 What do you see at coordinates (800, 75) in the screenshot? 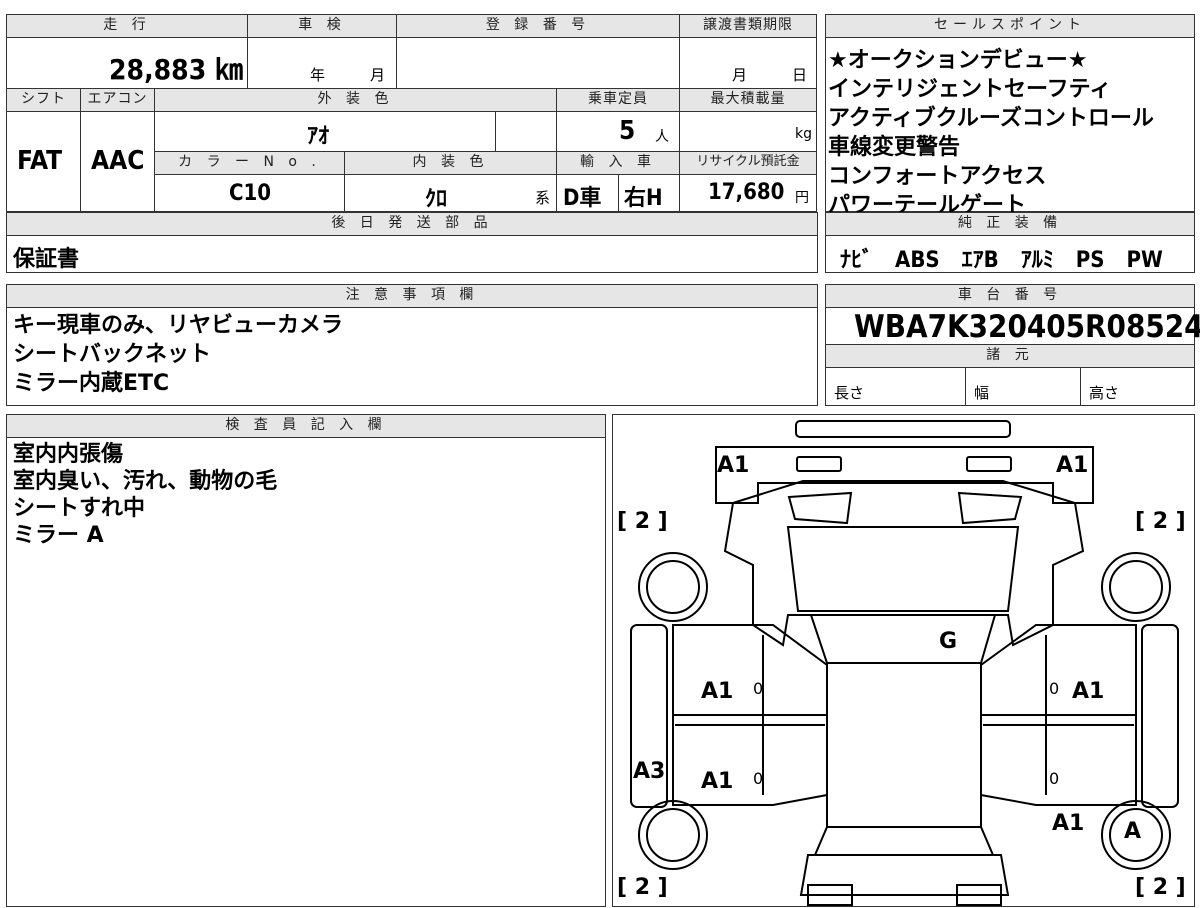
I see `transfer-day-unit: 日` at bounding box center [800, 75].